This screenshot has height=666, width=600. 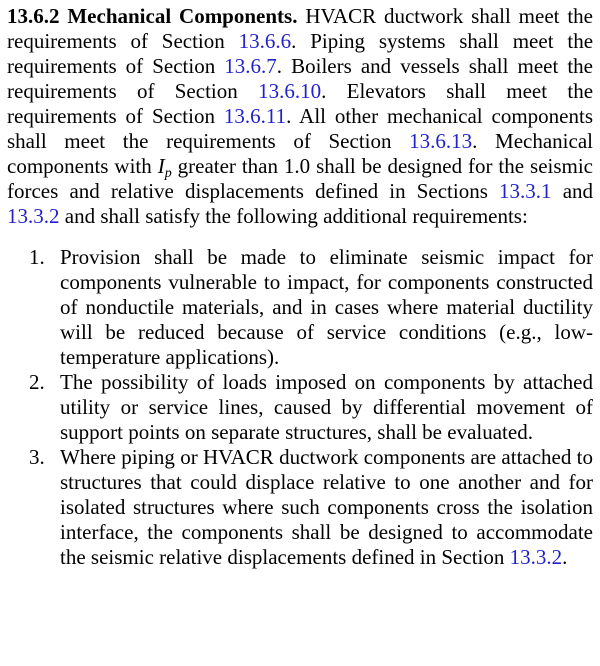 What do you see at coordinates (525, 191) in the screenshot?
I see `ref-link-13-3-1: 13.3.1` at bounding box center [525, 191].